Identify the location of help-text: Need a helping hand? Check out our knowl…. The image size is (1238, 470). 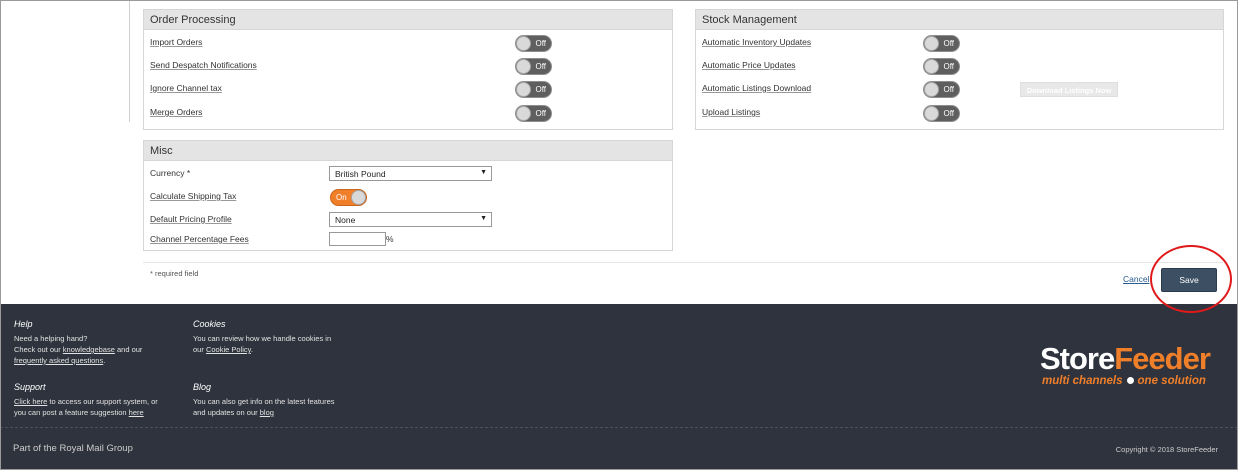
(78, 349).